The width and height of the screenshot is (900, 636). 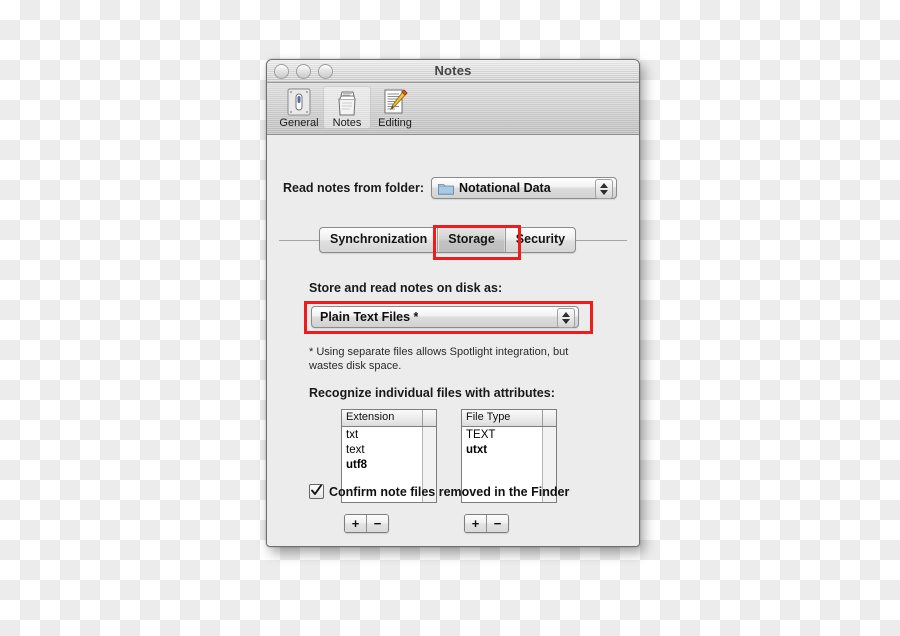 I want to click on toolbar-item-general-label: General, so click(x=299, y=123).